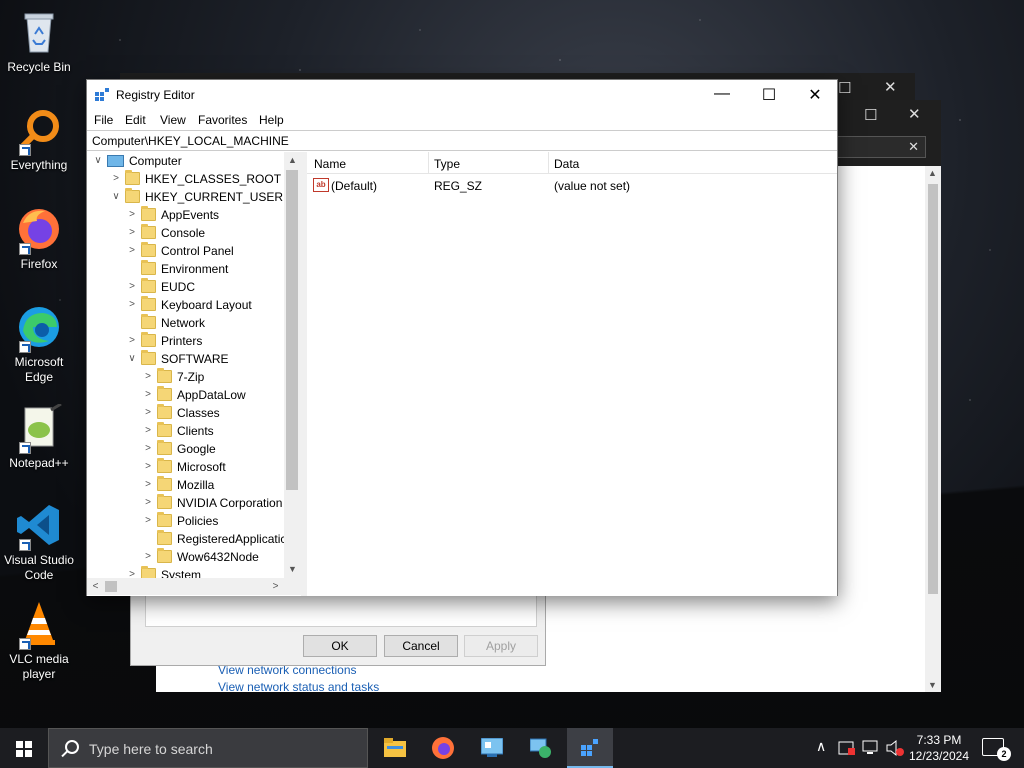 The image size is (1024, 768). I want to click on cancel-button: Cancel, so click(421, 646).